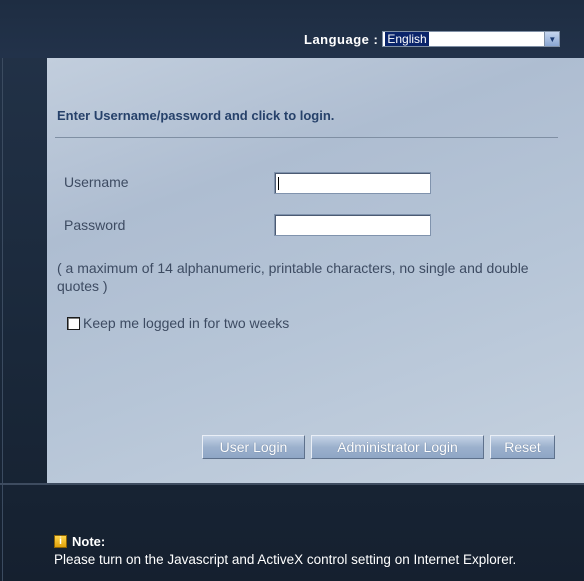 The height and width of the screenshot is (581, 584). What do you see at coordinates (96, 182) in the screenshot?
I see `username-label: Username` at bounding box center [96, 182].